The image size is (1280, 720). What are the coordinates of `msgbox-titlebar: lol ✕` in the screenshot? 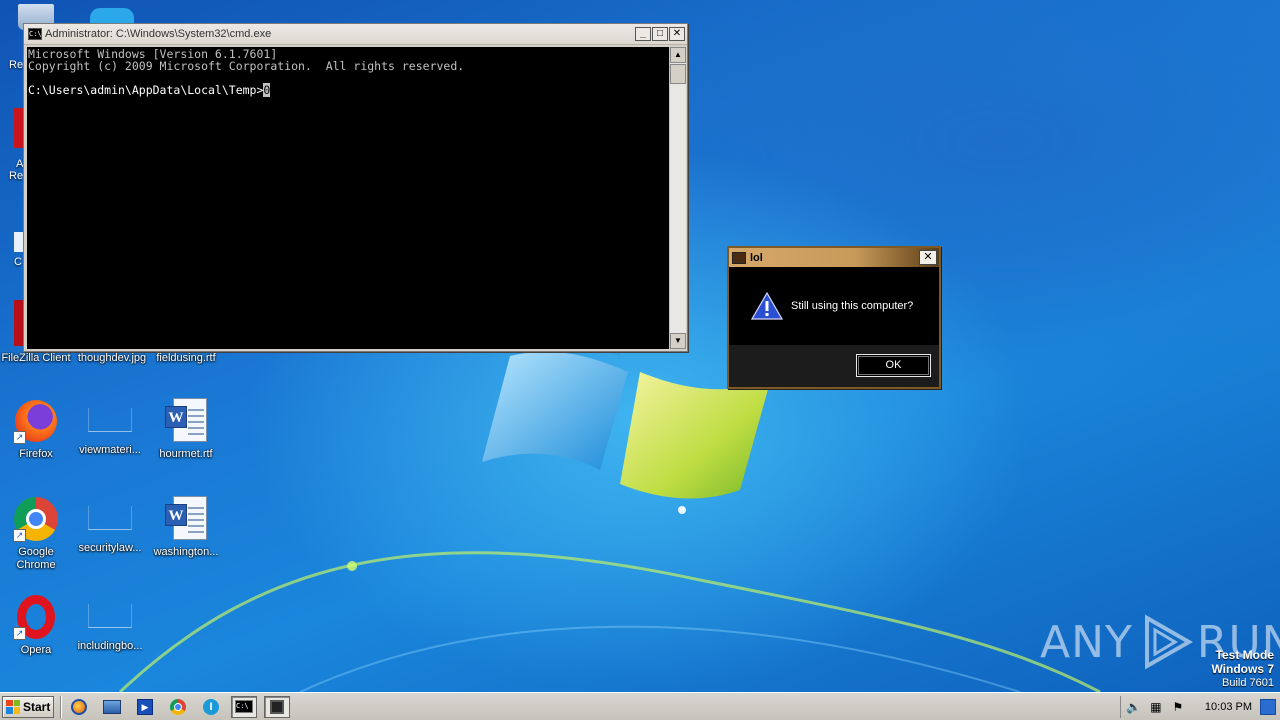 It's located at (834, 257).